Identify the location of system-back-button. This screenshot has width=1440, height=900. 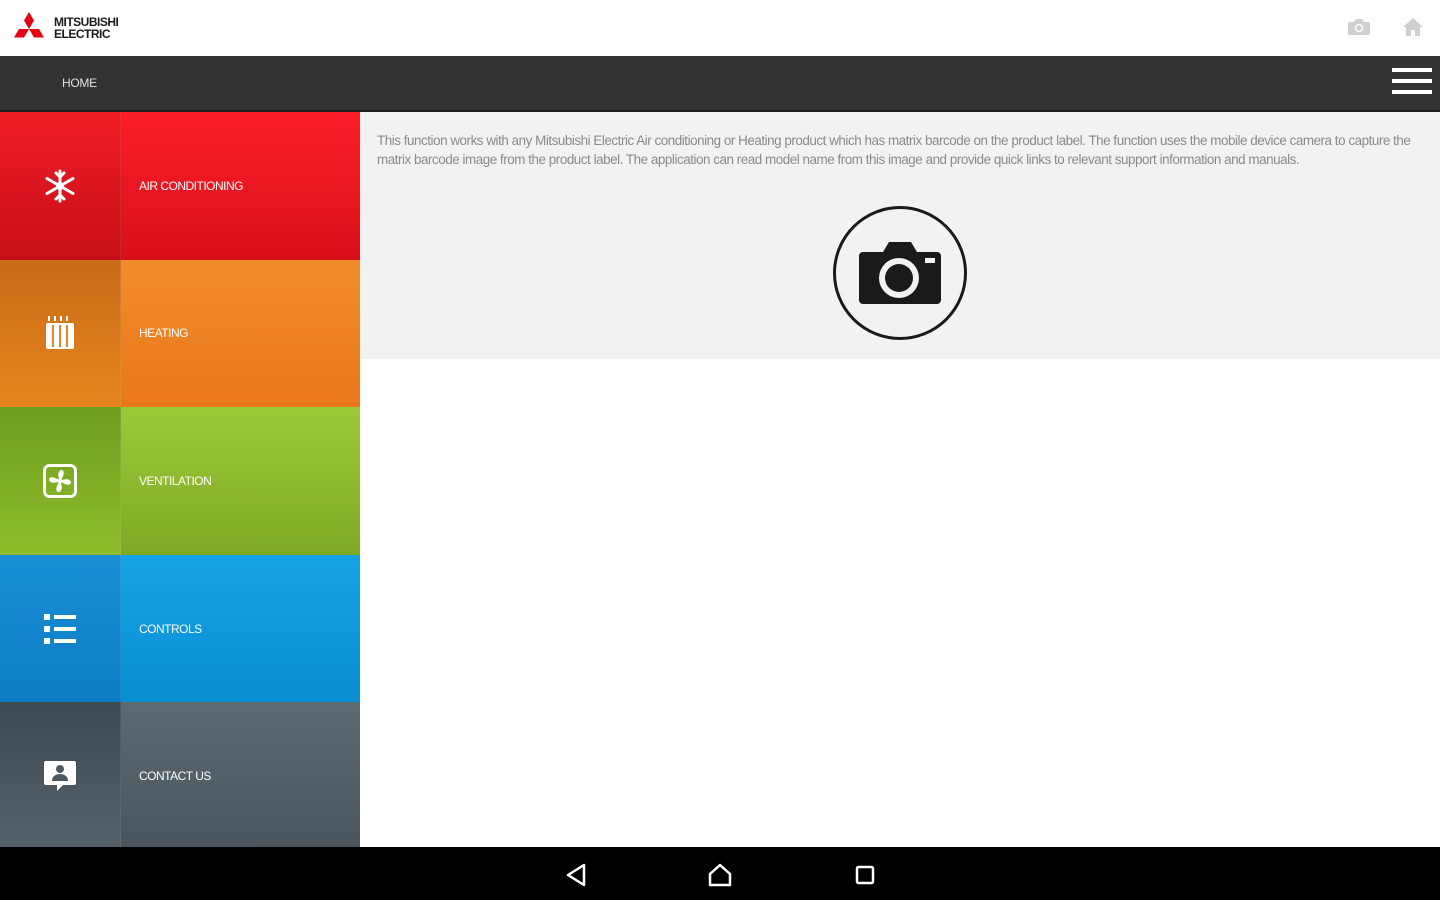
(576, 875).